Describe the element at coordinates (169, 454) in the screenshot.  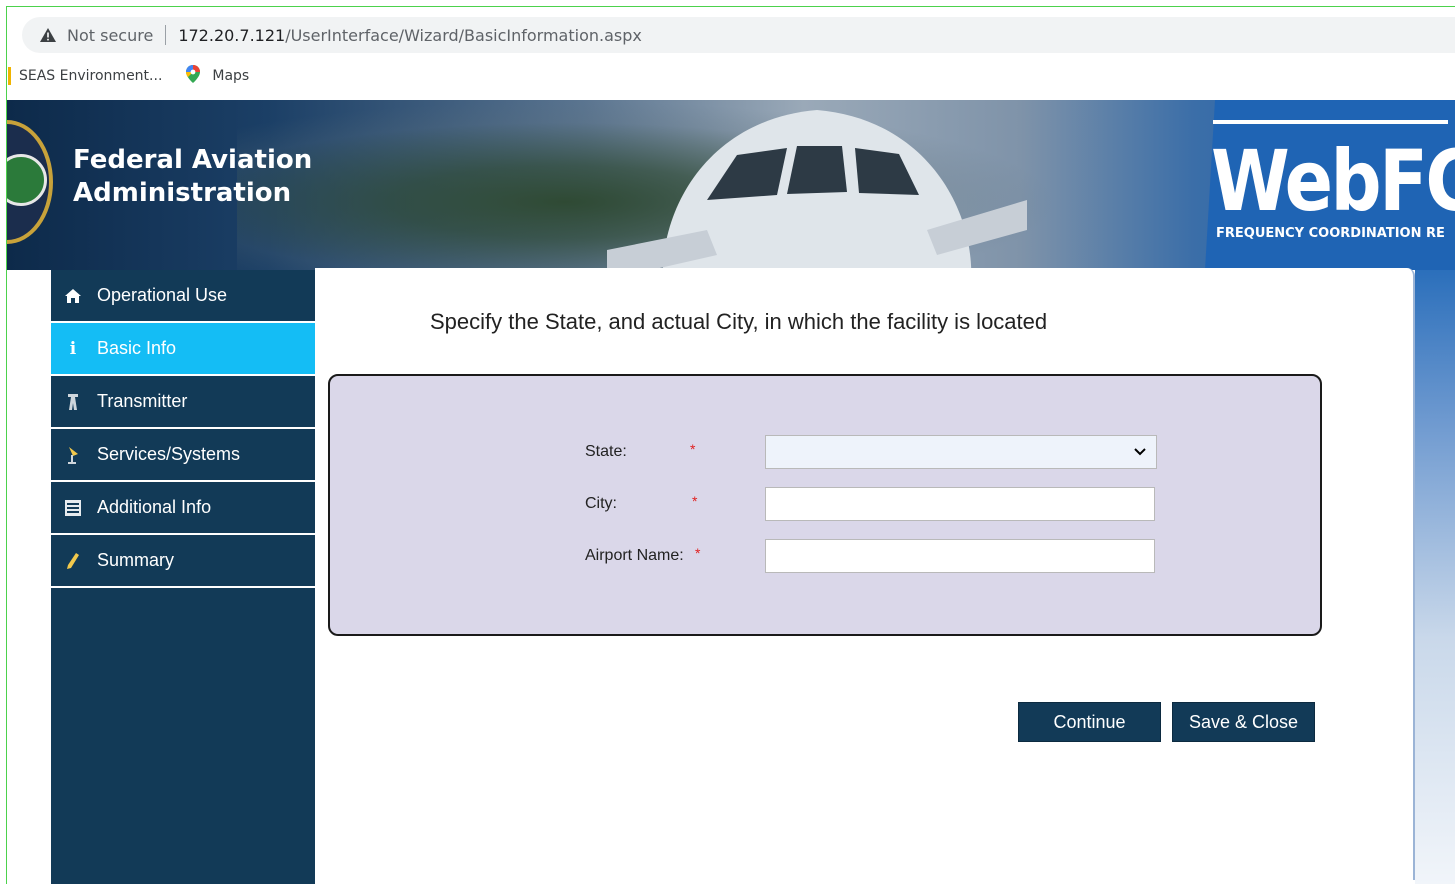
I see `nav-label: Services/Systems` at that location.